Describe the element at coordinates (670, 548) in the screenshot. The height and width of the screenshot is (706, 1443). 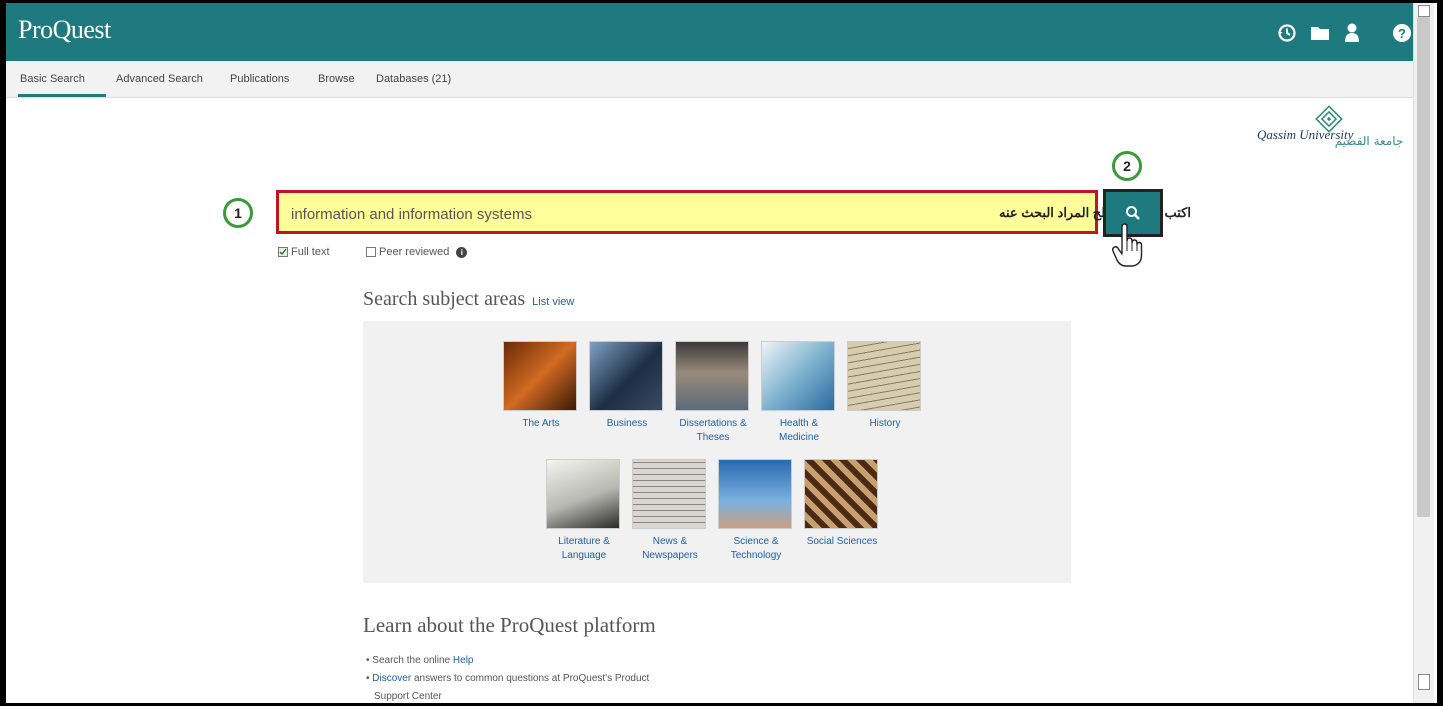
I see `subject-label: News & Newspapers` at that location.